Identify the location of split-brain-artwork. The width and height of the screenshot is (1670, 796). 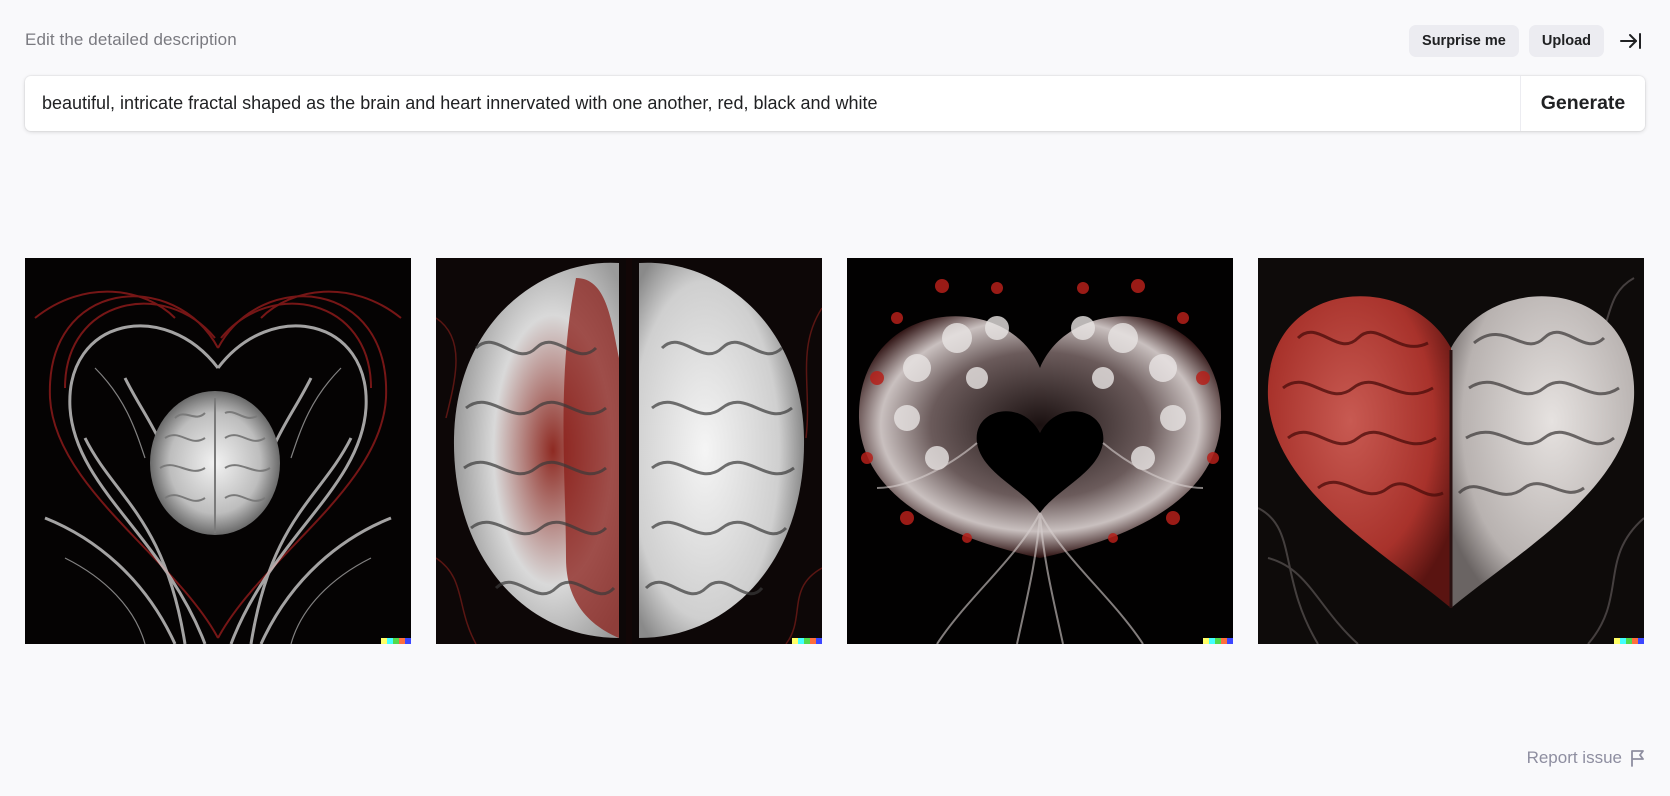
(629, 451).